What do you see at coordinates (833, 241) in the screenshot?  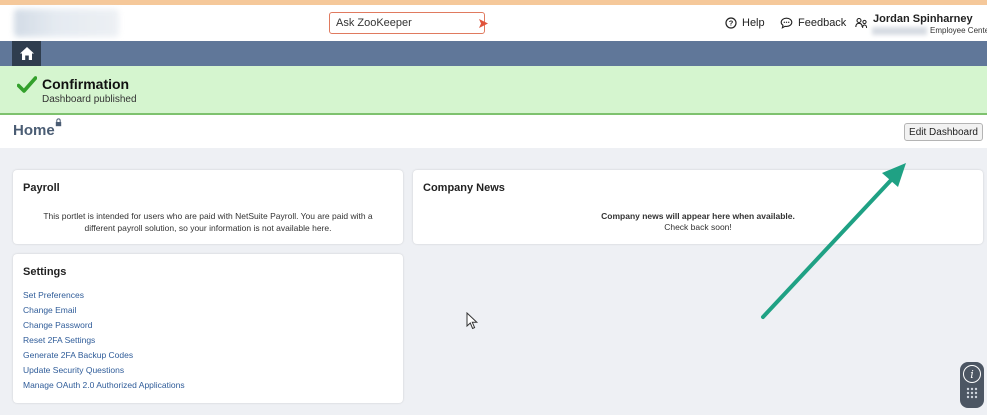 I see `annotation-arrow` at bounding box center [833, 241].